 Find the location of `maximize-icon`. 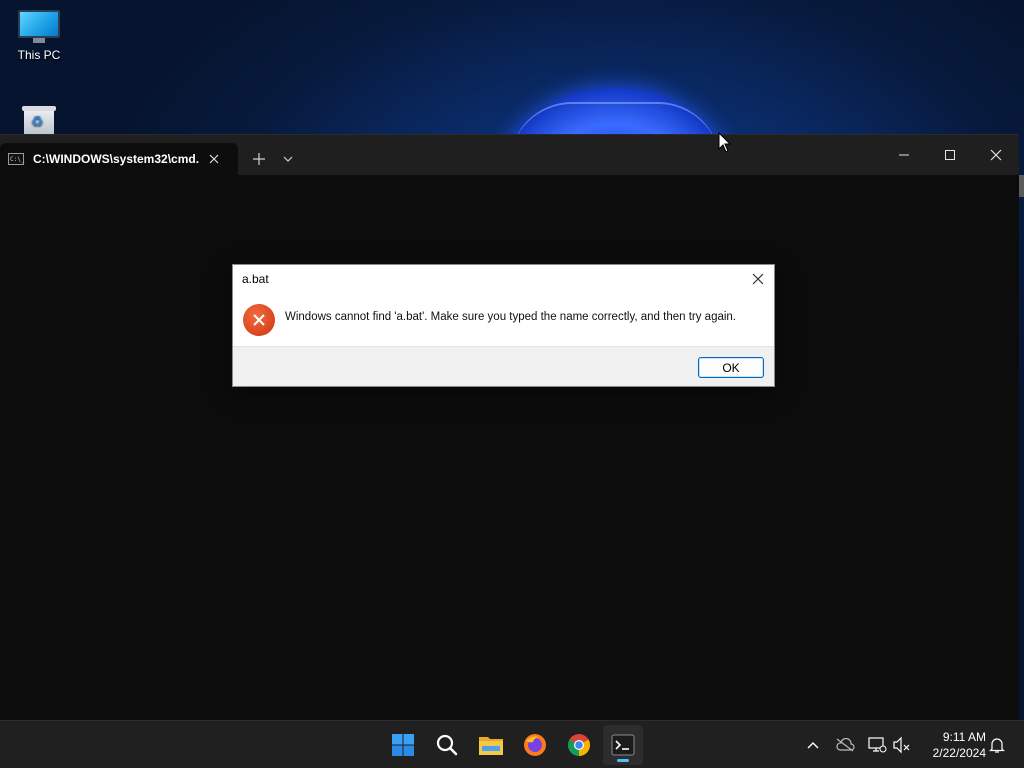

maximize-icon is located at coordinates (950, 155).